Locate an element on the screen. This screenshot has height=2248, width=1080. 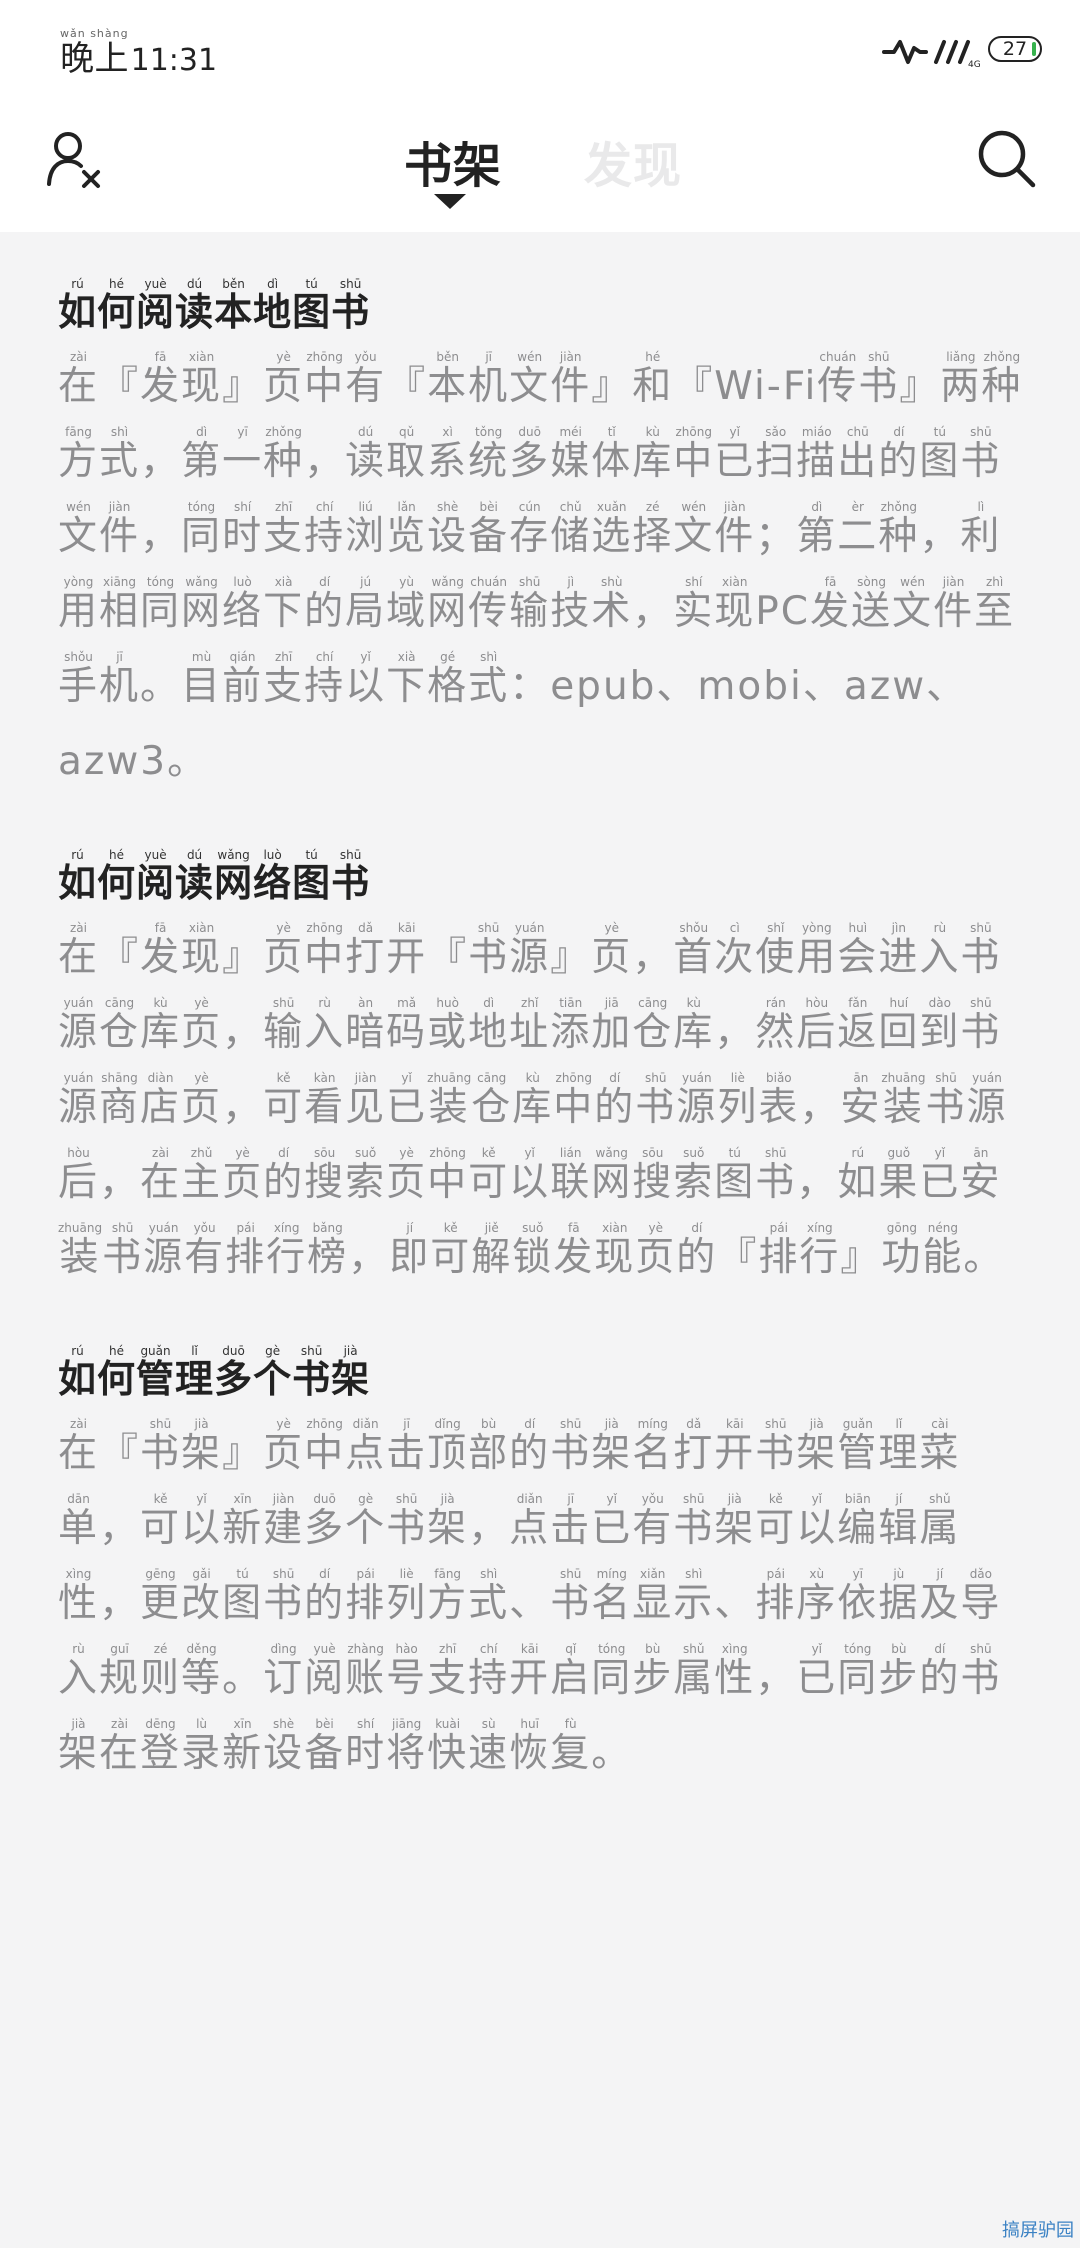
ruby-char: 设shè is located at coordinates (284, 1746).